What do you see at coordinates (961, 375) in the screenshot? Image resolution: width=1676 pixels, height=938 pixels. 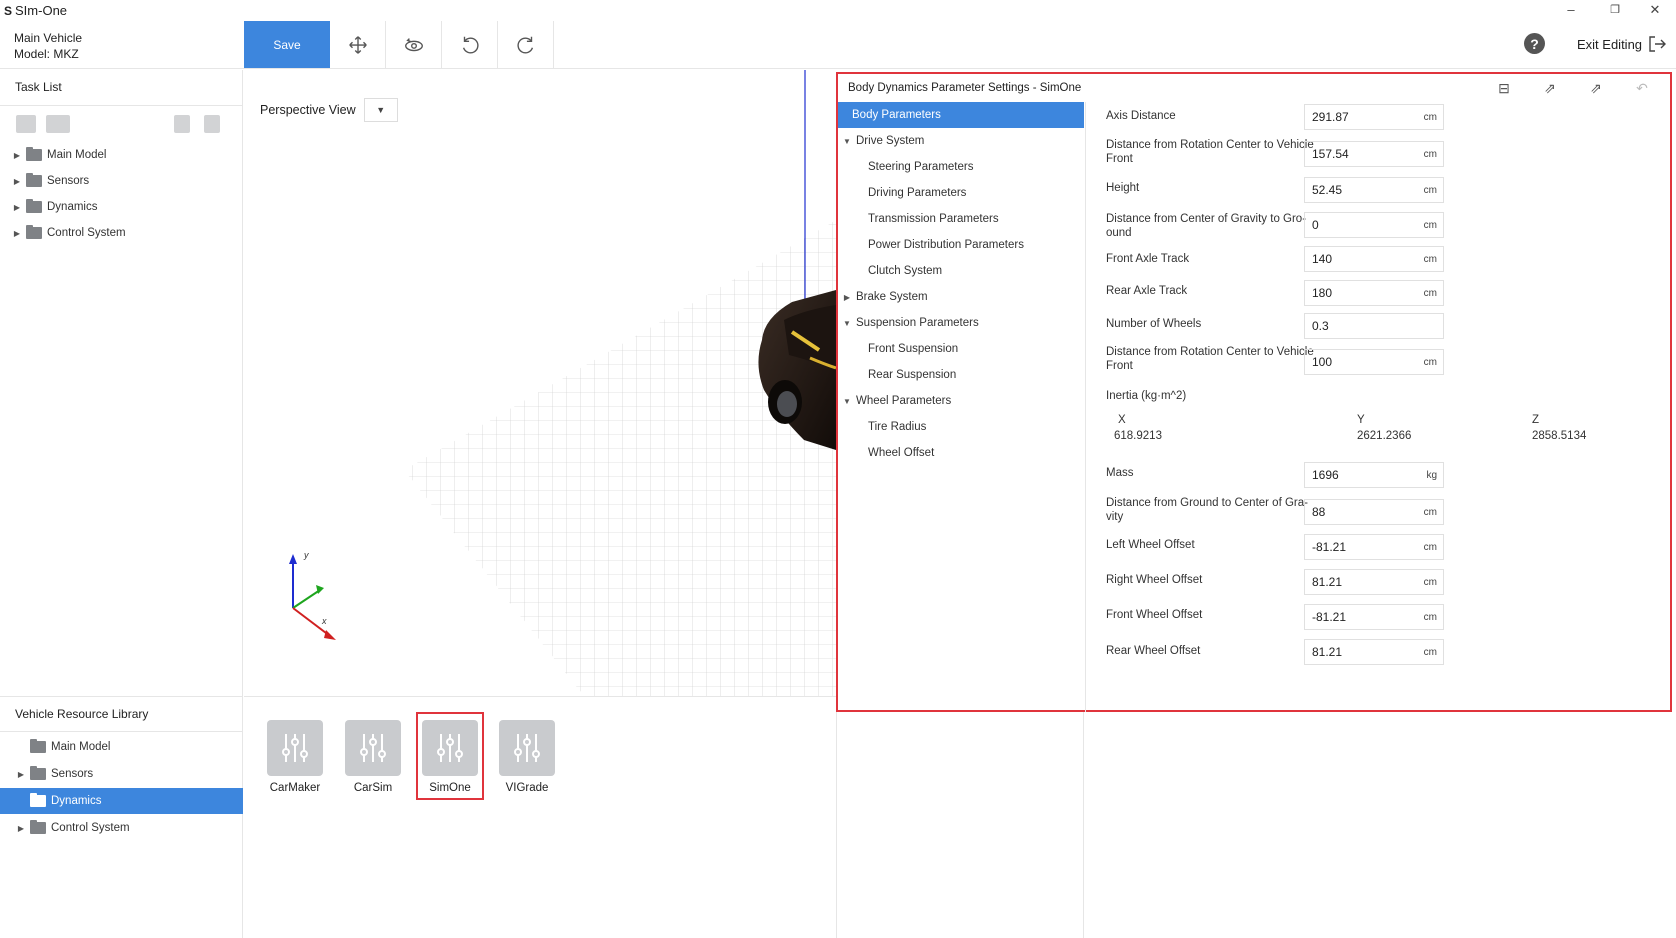 I see `nav-rear-suspension: Rear Suspension` at bounding box center [961, 375].